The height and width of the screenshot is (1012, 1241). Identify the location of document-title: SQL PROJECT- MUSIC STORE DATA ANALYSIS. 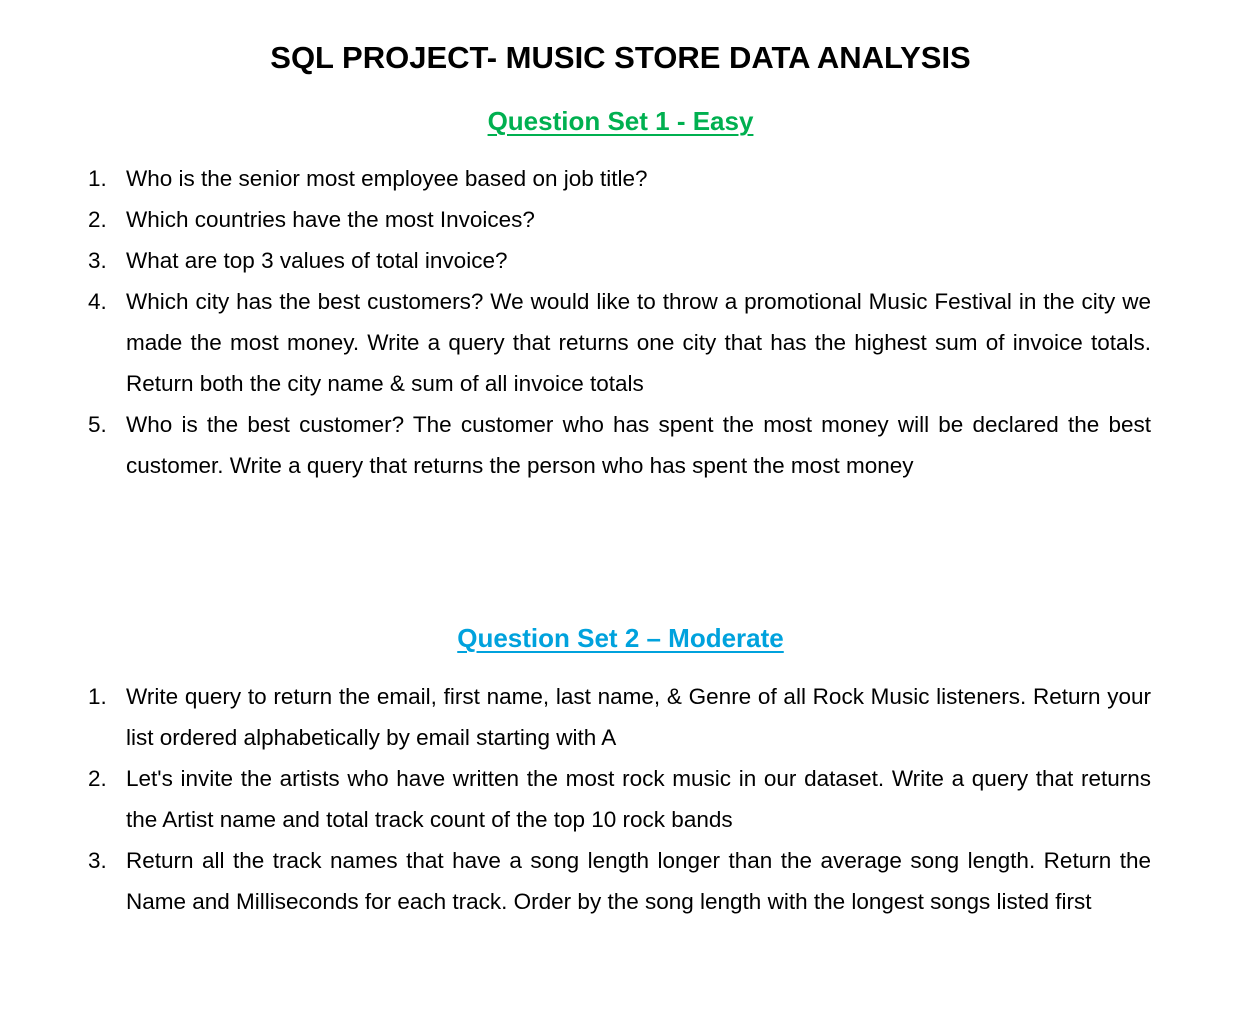
(620, 57).